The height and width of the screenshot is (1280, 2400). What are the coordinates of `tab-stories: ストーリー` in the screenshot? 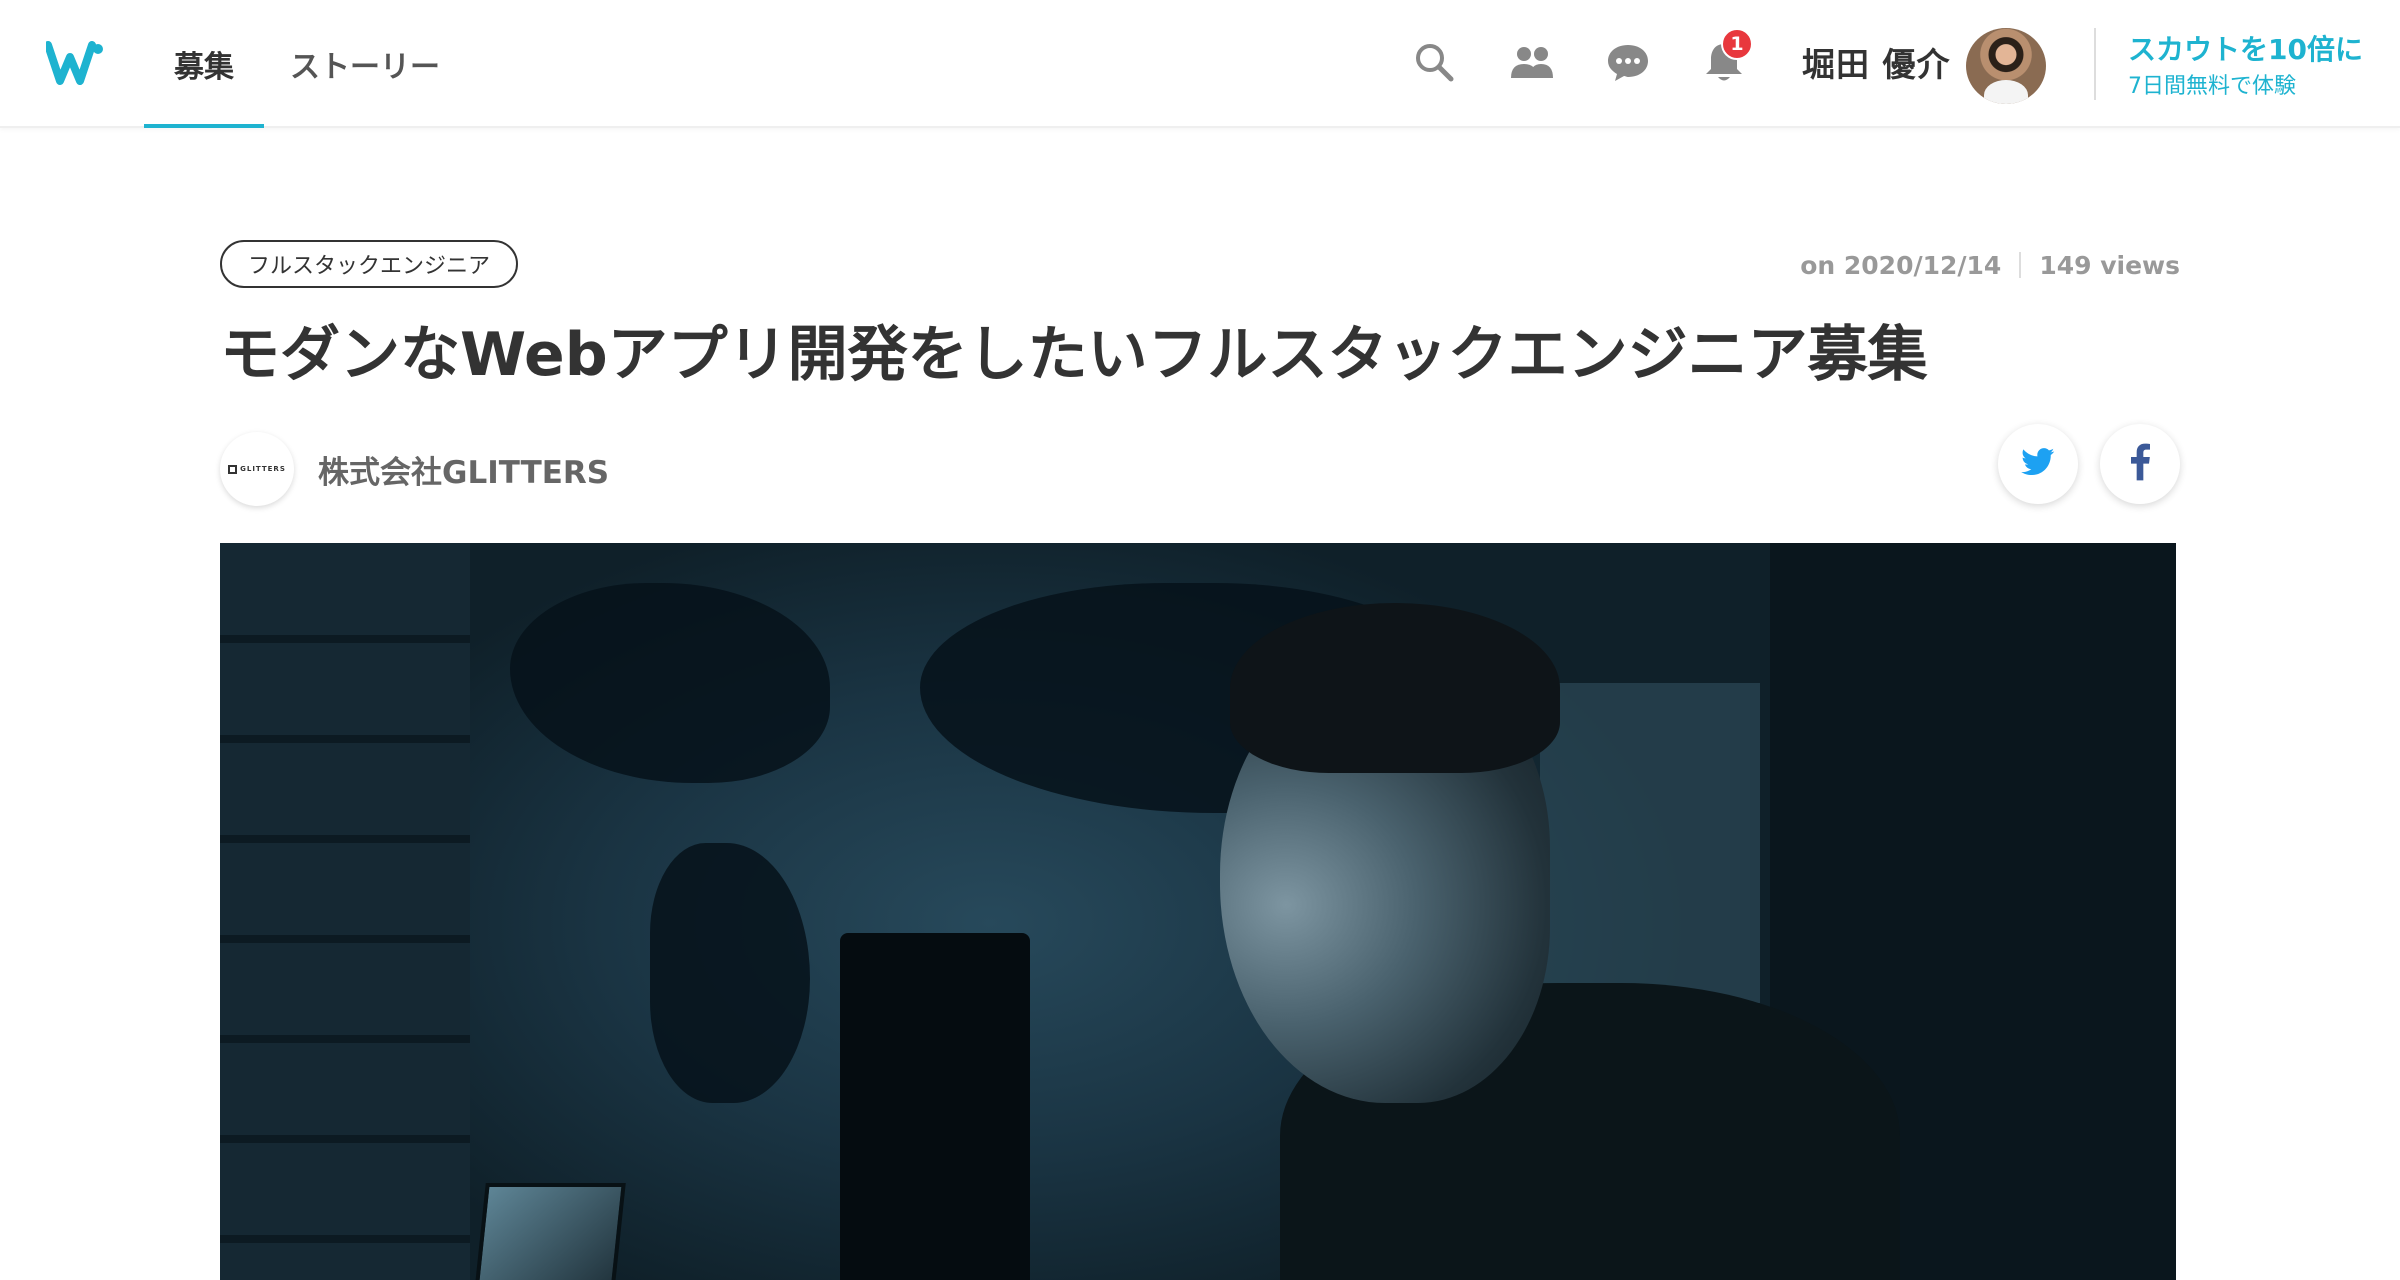 It's located at (365, 64).